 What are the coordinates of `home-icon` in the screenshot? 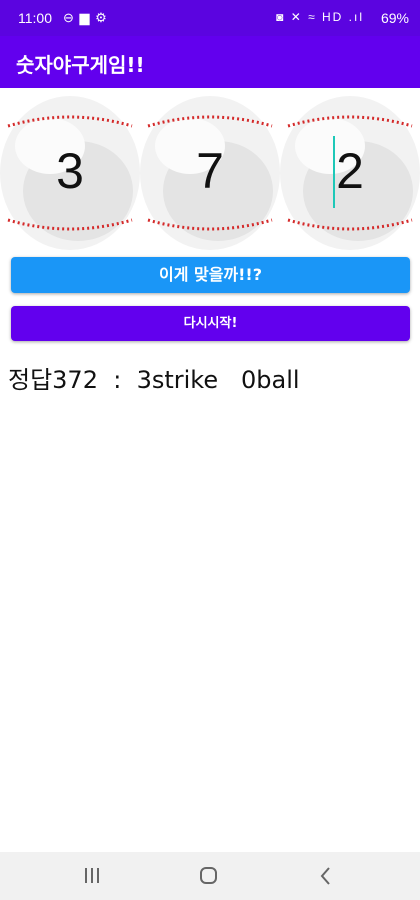 It's located at (209, 876).